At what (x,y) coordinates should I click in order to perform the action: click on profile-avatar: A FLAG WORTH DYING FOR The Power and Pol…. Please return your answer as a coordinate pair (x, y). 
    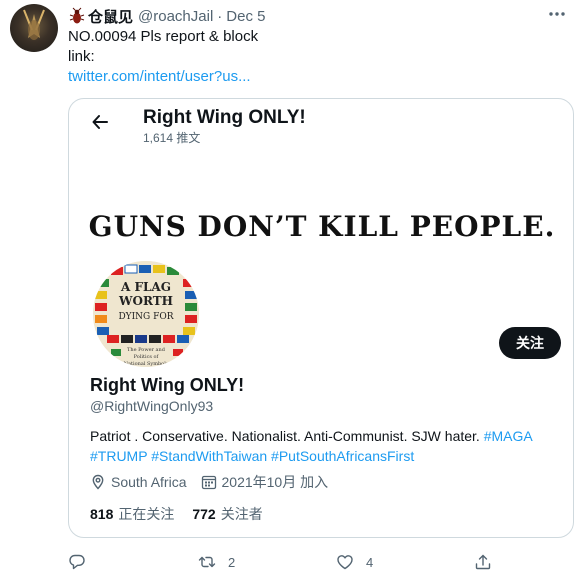
    Looking at the image, I should click on (146, 314).